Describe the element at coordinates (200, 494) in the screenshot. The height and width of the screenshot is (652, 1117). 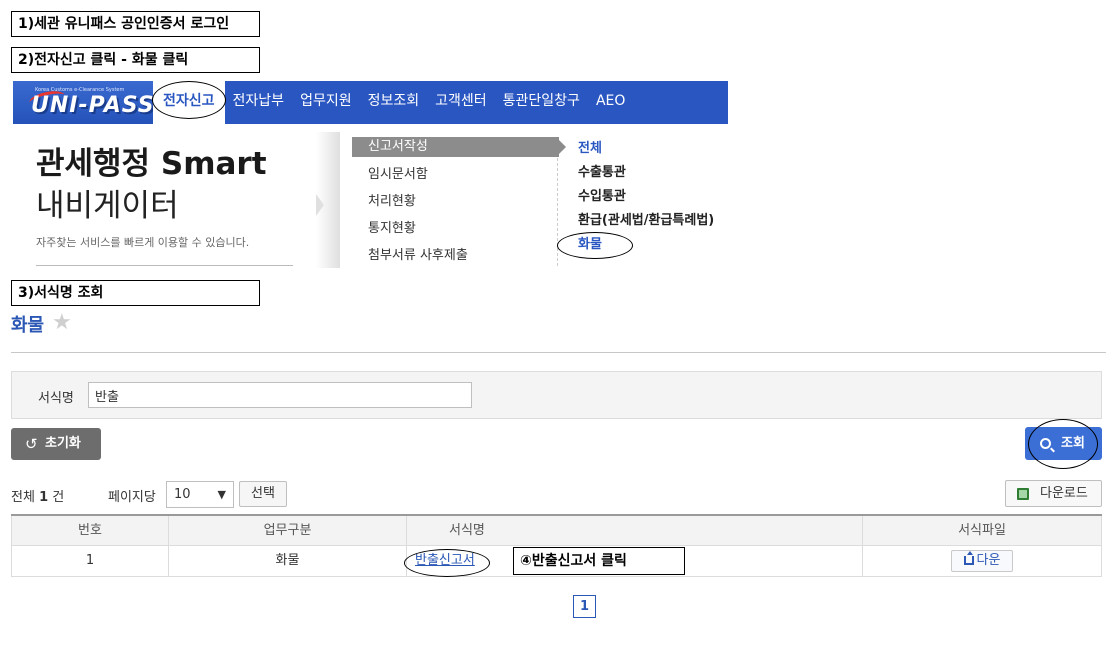
I see `per-page-select: 10 ▼` at that location.